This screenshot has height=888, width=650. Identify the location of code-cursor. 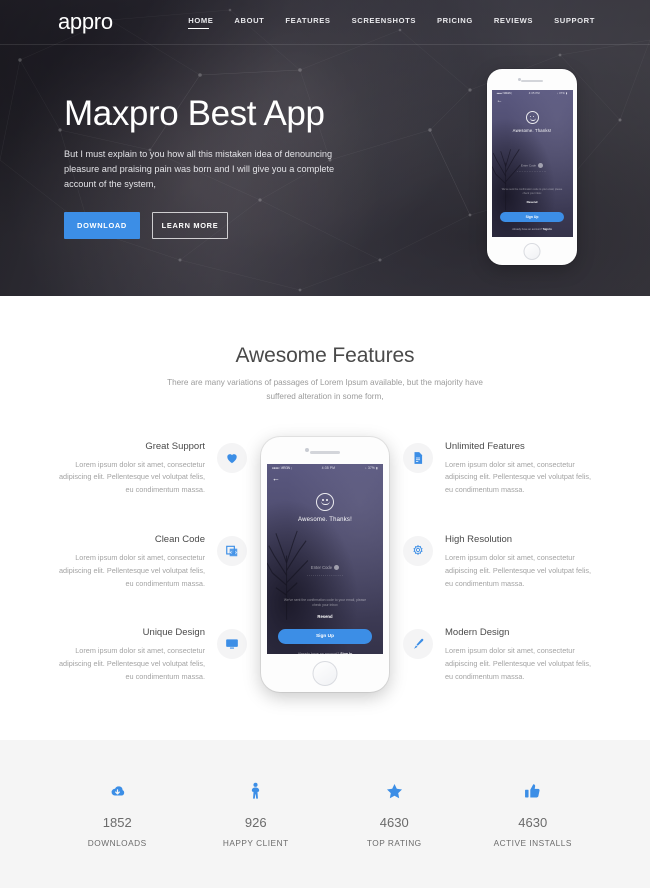
(337, 568).